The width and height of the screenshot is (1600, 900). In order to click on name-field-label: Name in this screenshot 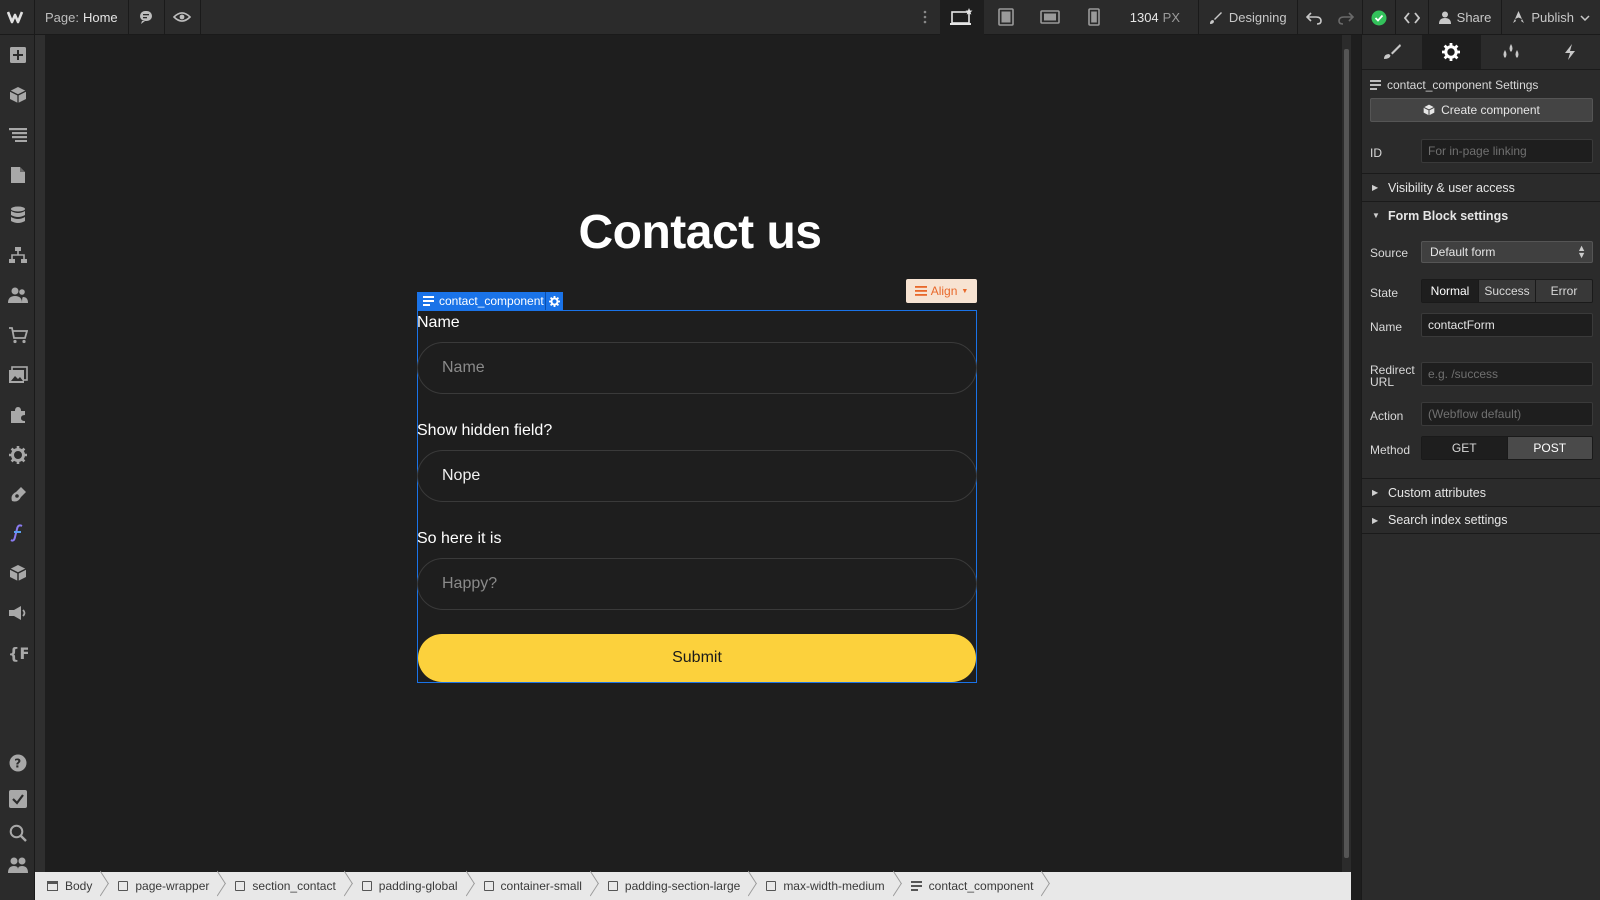, I will do `click(438, 322)`.